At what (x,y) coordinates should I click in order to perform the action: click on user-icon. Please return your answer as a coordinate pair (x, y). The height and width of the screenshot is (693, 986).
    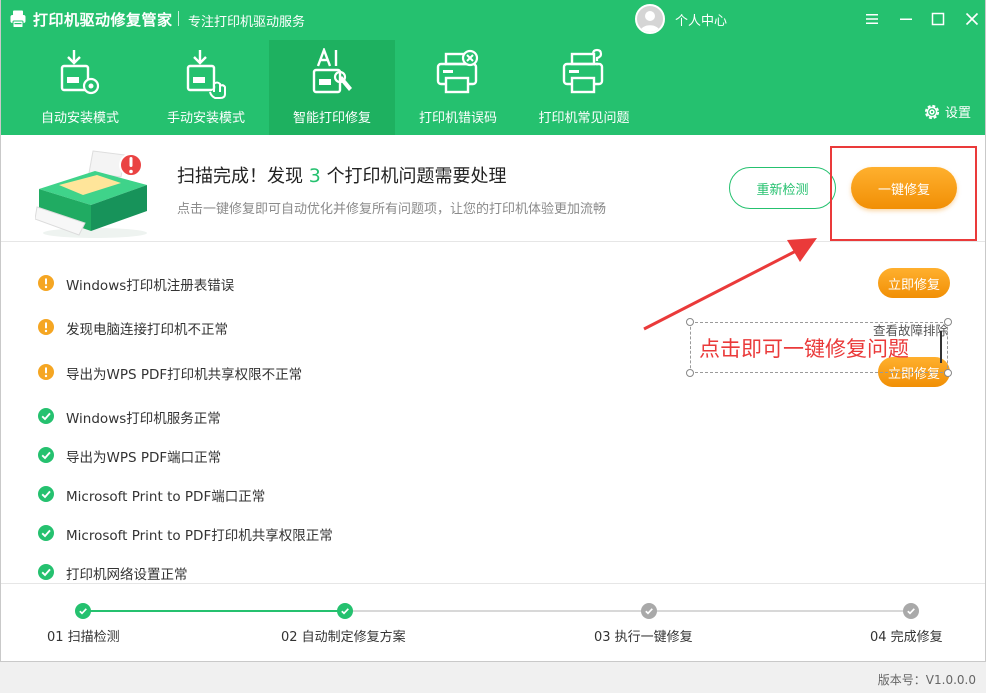
    Looking at the image, I should click on (650, 21).